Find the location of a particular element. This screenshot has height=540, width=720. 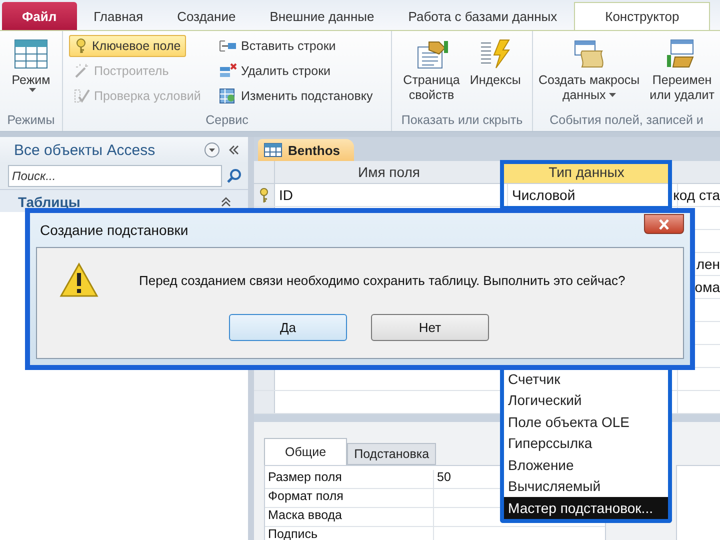

table-cell: код ста is located at coordinates (696, 195).